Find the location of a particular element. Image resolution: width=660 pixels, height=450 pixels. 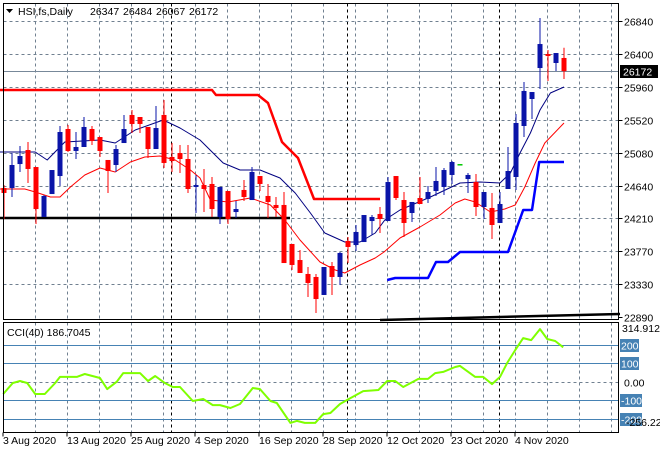

current-price-label: 26172 is located at coordinates (637, 73).